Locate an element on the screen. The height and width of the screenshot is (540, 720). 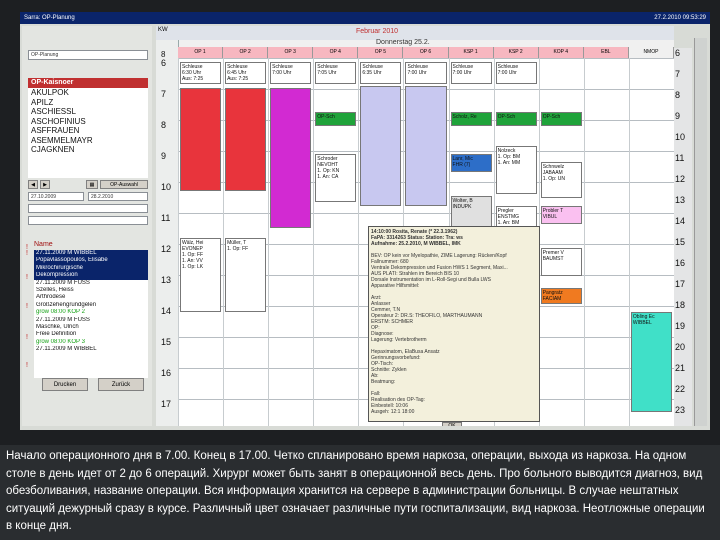
arrow-left-icon: ◀ is located at coordinates (33, 184).